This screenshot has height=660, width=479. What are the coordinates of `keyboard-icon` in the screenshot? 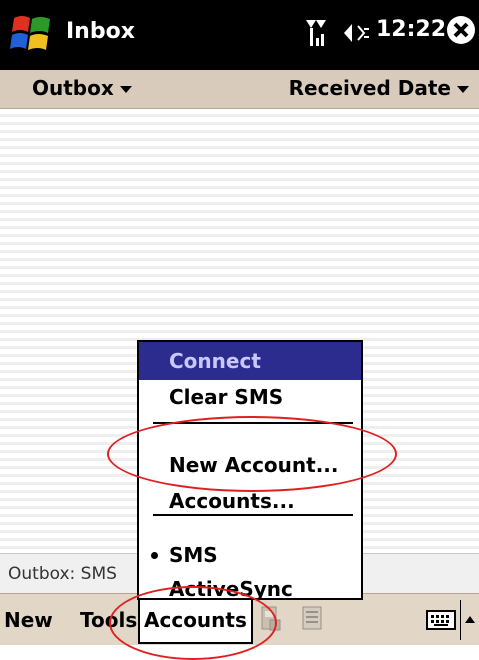 It's located at (441, 620).